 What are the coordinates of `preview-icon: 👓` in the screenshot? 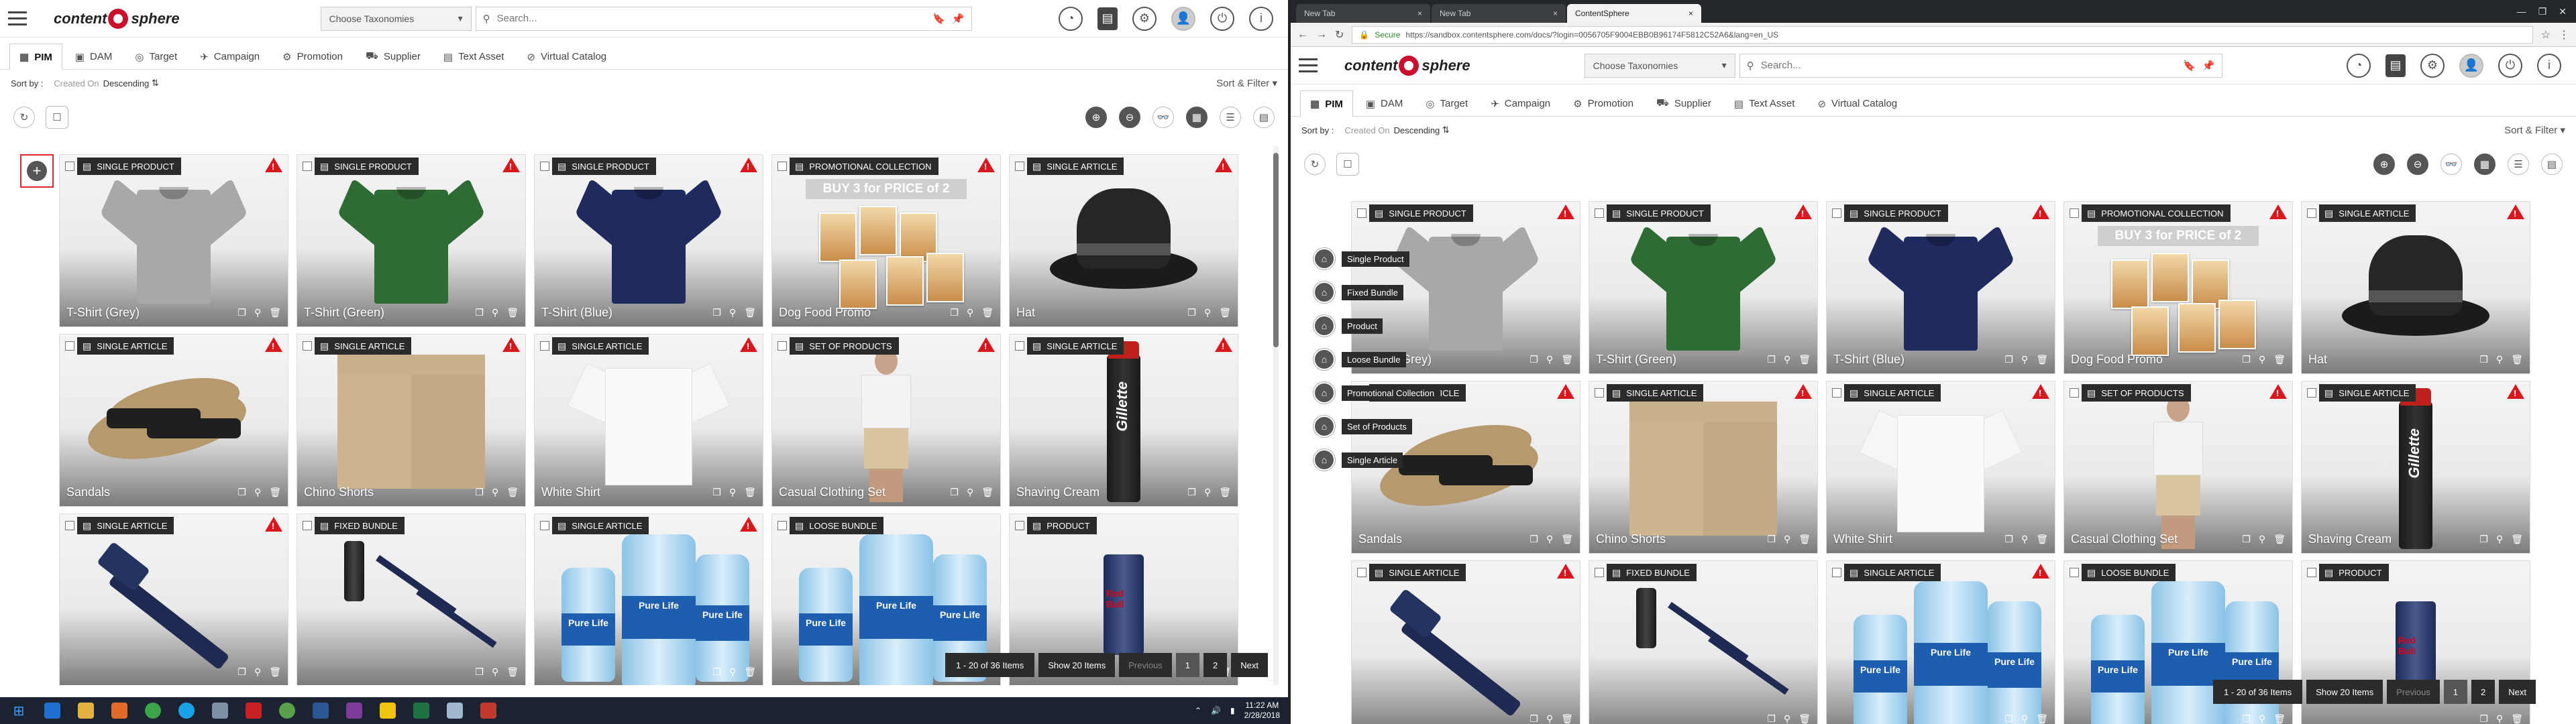 It's located at (1163, 118).